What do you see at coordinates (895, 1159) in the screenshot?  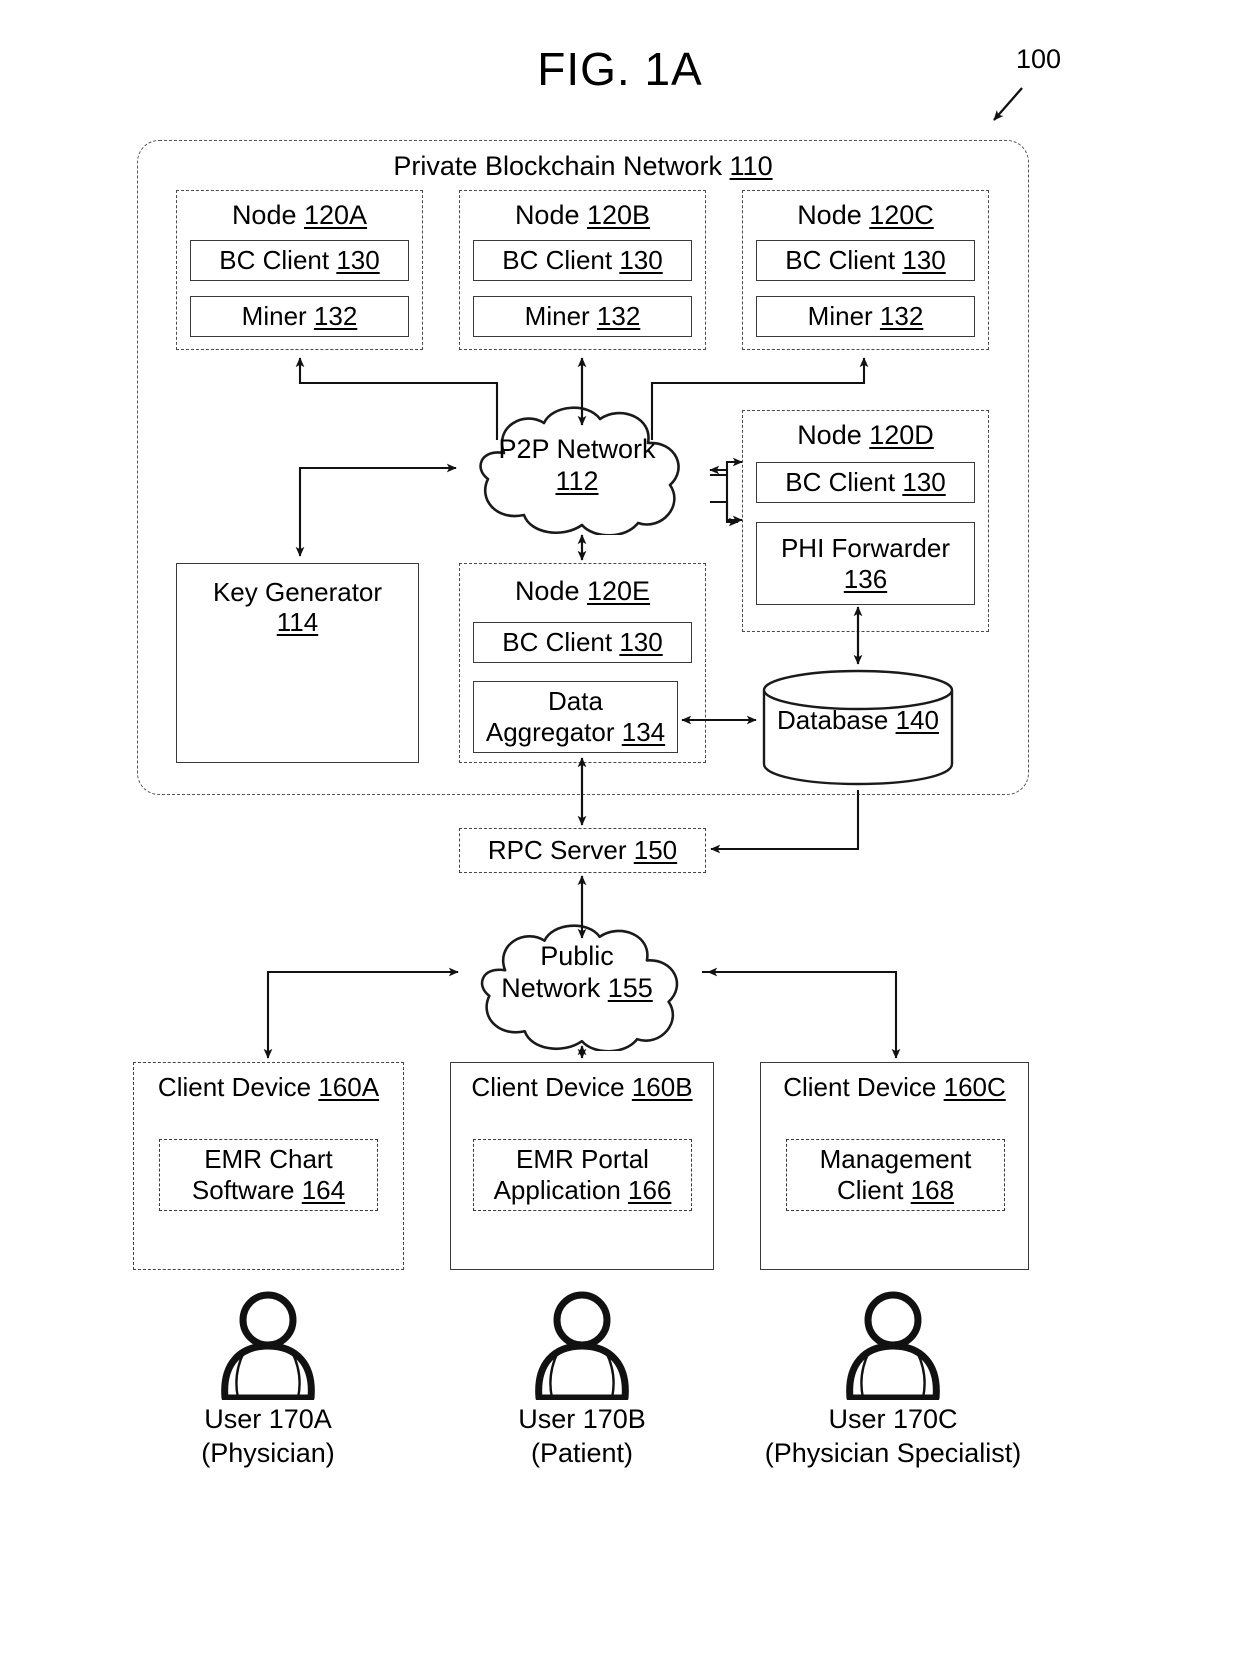 I see `management-client-line1: Management` at bounding box center [895, 1159].